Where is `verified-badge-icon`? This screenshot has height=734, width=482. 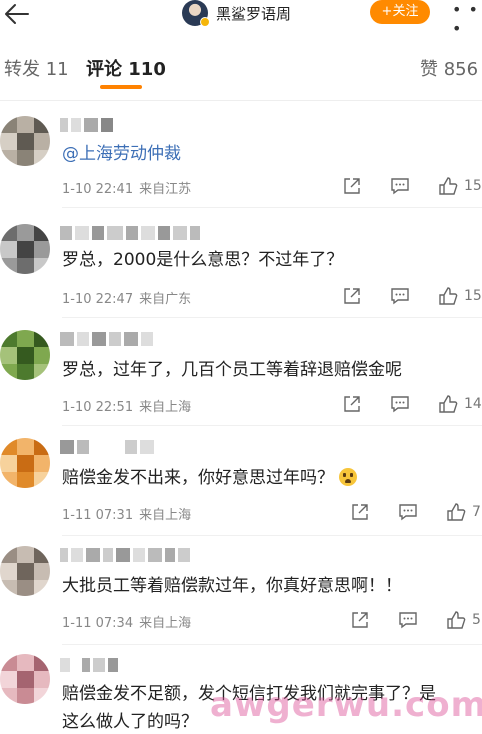
verified-badge-icon is located at coordinates (205, 22).